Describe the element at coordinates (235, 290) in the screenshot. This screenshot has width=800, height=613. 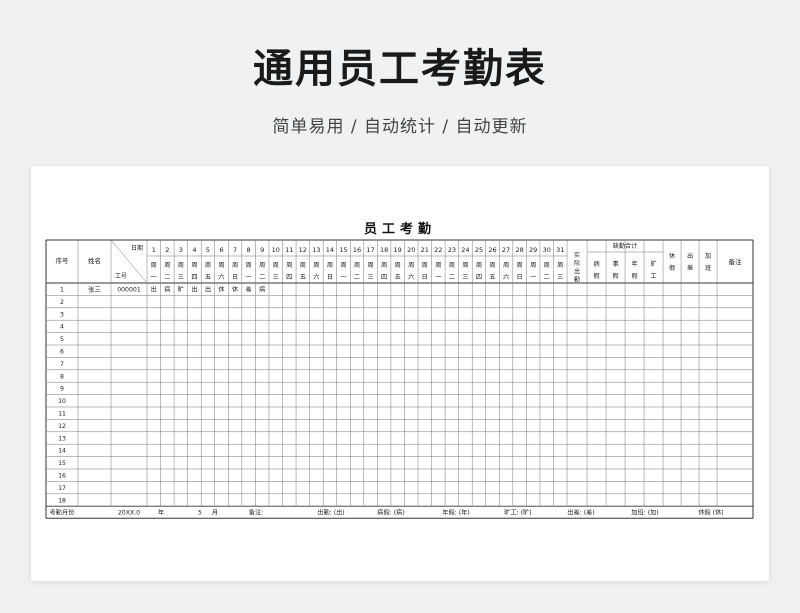
I see `attendance-mark: 休` at that location.